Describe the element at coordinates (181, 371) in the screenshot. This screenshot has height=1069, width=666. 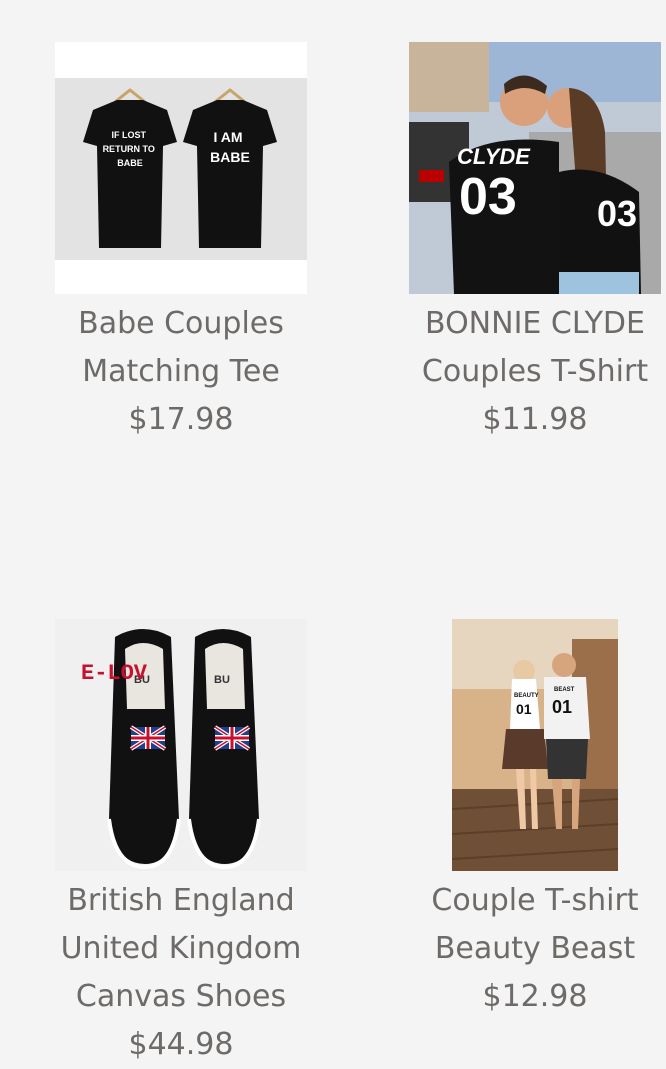
I see `title-line-2: Matching Tee` at that location.